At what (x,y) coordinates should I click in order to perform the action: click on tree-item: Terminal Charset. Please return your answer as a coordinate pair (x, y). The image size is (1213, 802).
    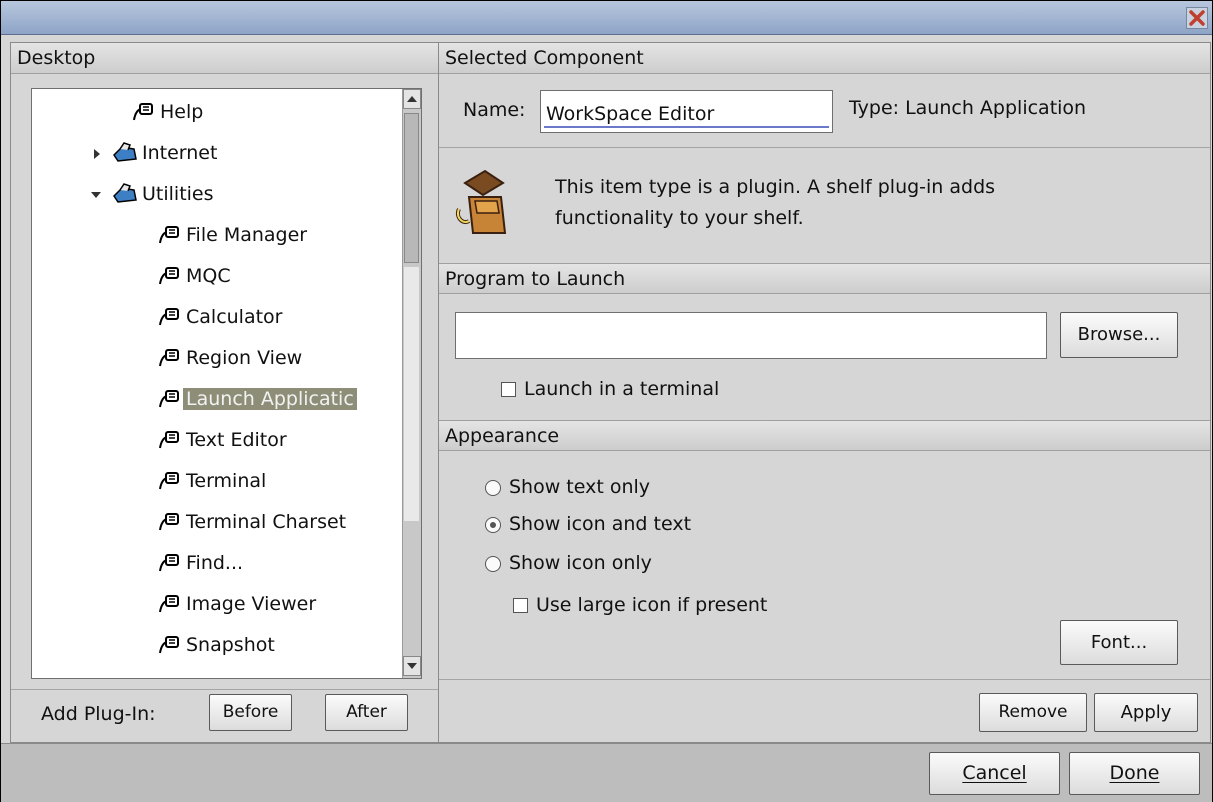
    Looking at the image, I should click on (253, 522).